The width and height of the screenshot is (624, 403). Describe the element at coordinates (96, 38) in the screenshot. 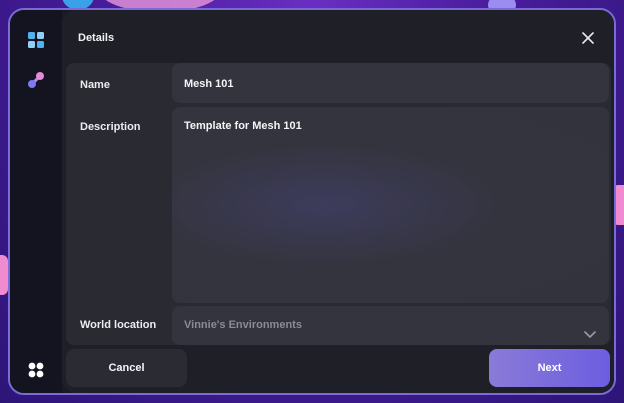

I see `page-title: Details` at that location.